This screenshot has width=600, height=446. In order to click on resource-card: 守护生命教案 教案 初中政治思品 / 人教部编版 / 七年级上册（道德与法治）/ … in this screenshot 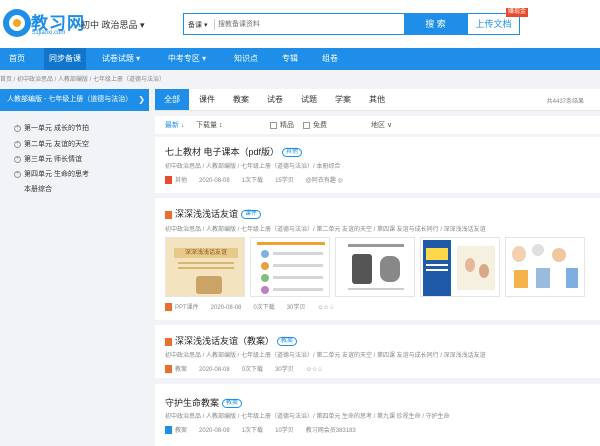, I will do `click(377, 415)`.